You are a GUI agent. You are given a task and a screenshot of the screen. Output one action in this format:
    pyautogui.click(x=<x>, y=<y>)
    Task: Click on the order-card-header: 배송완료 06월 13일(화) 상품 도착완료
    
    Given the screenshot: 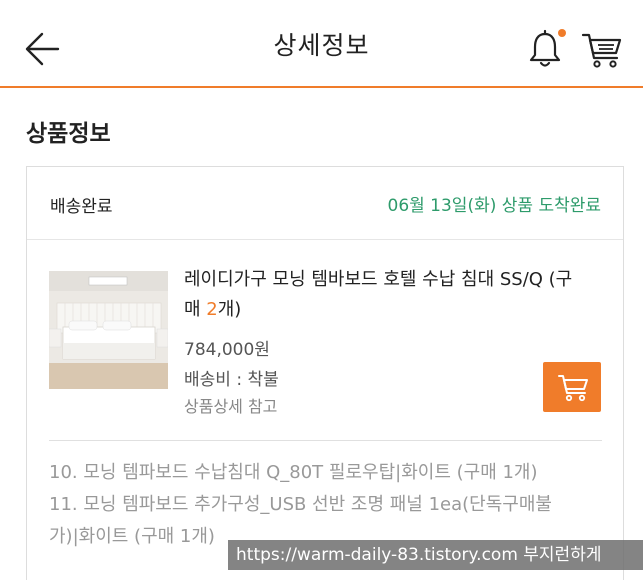 What is the action you would take?
    pyautogui.click(x=325, y=203)
    